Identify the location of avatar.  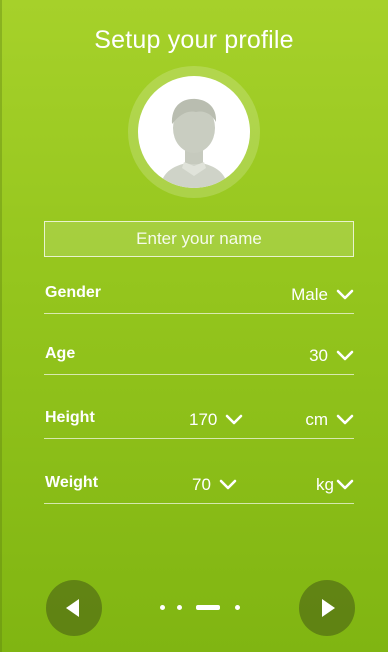
(194, 132).